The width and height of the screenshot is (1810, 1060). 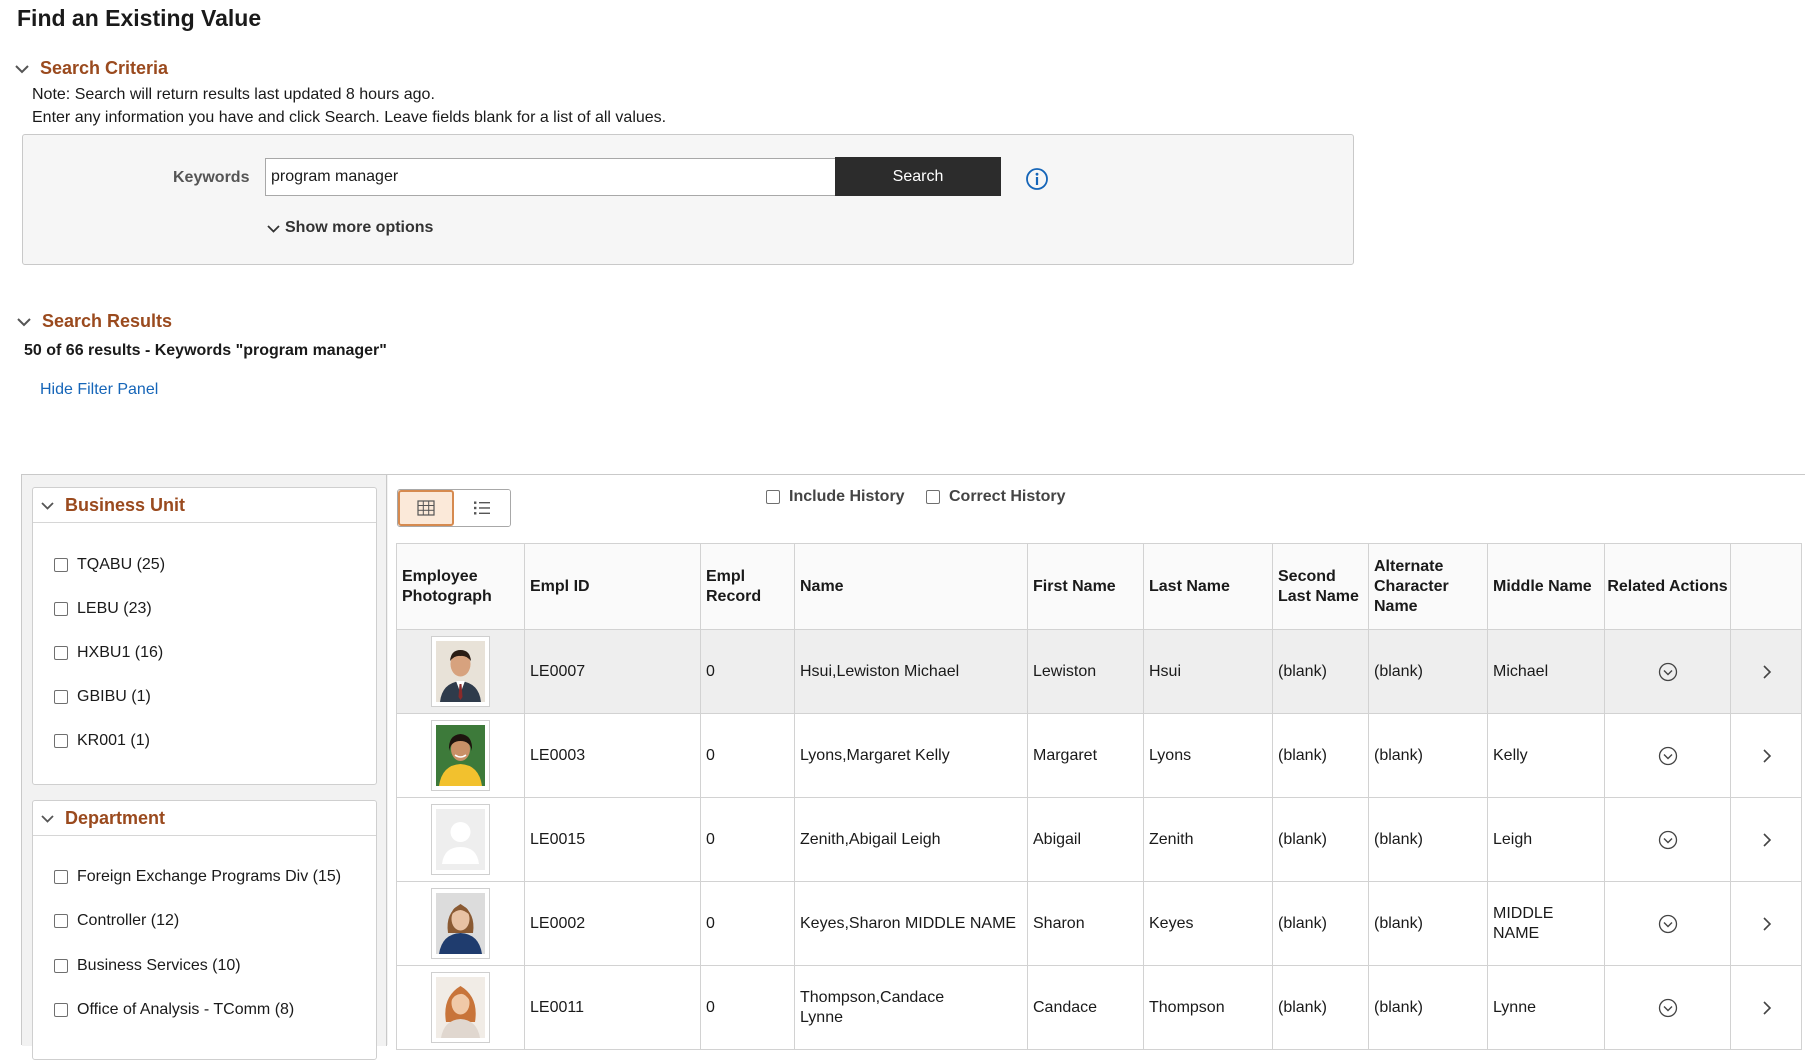 What do you see at coordinates (1545, 586) in the screenshot?
I see `column-header: Middle Name` at bounding box center [1545, 586].